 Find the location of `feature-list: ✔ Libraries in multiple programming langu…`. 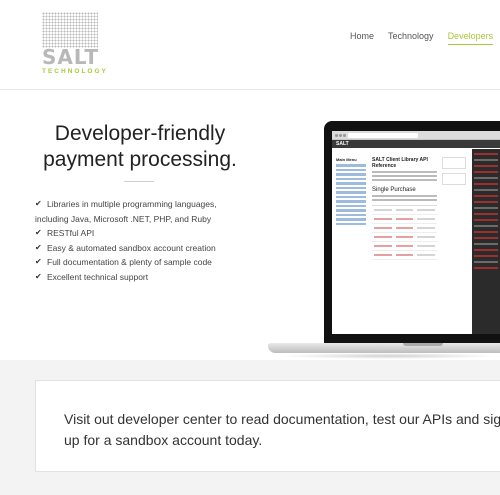

feature-list: ✔ Libraries in multiple programming langu… is located at coordinates (140, 240).